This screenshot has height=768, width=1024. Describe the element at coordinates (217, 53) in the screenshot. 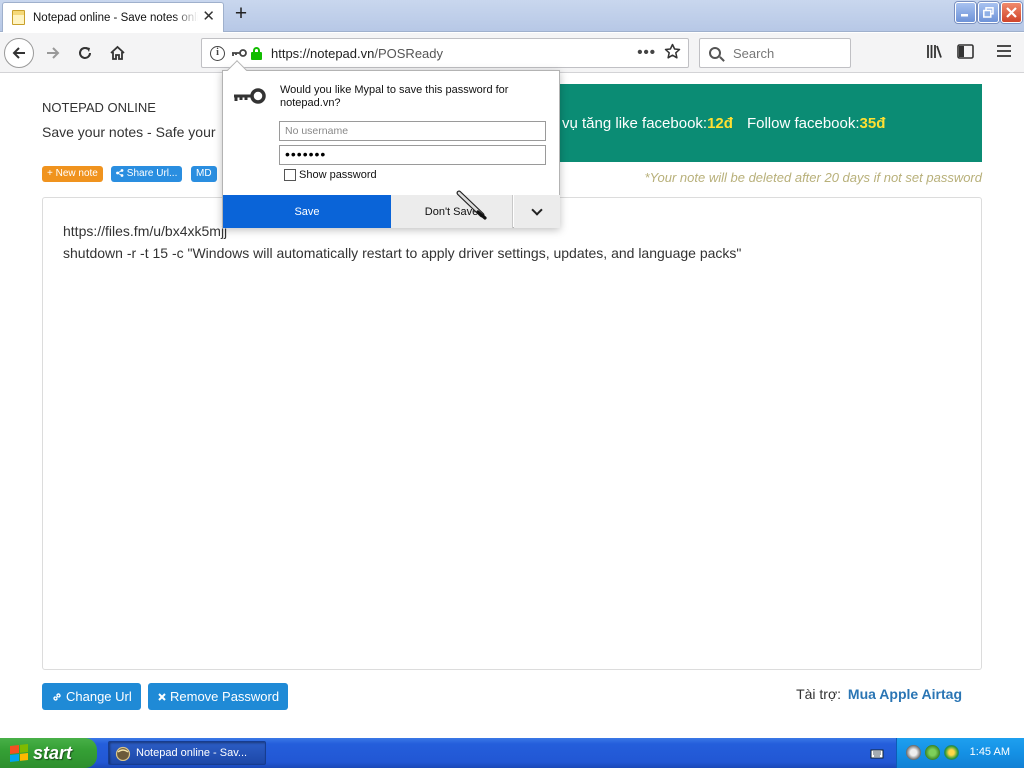

I see `info-icon: i` at that location.